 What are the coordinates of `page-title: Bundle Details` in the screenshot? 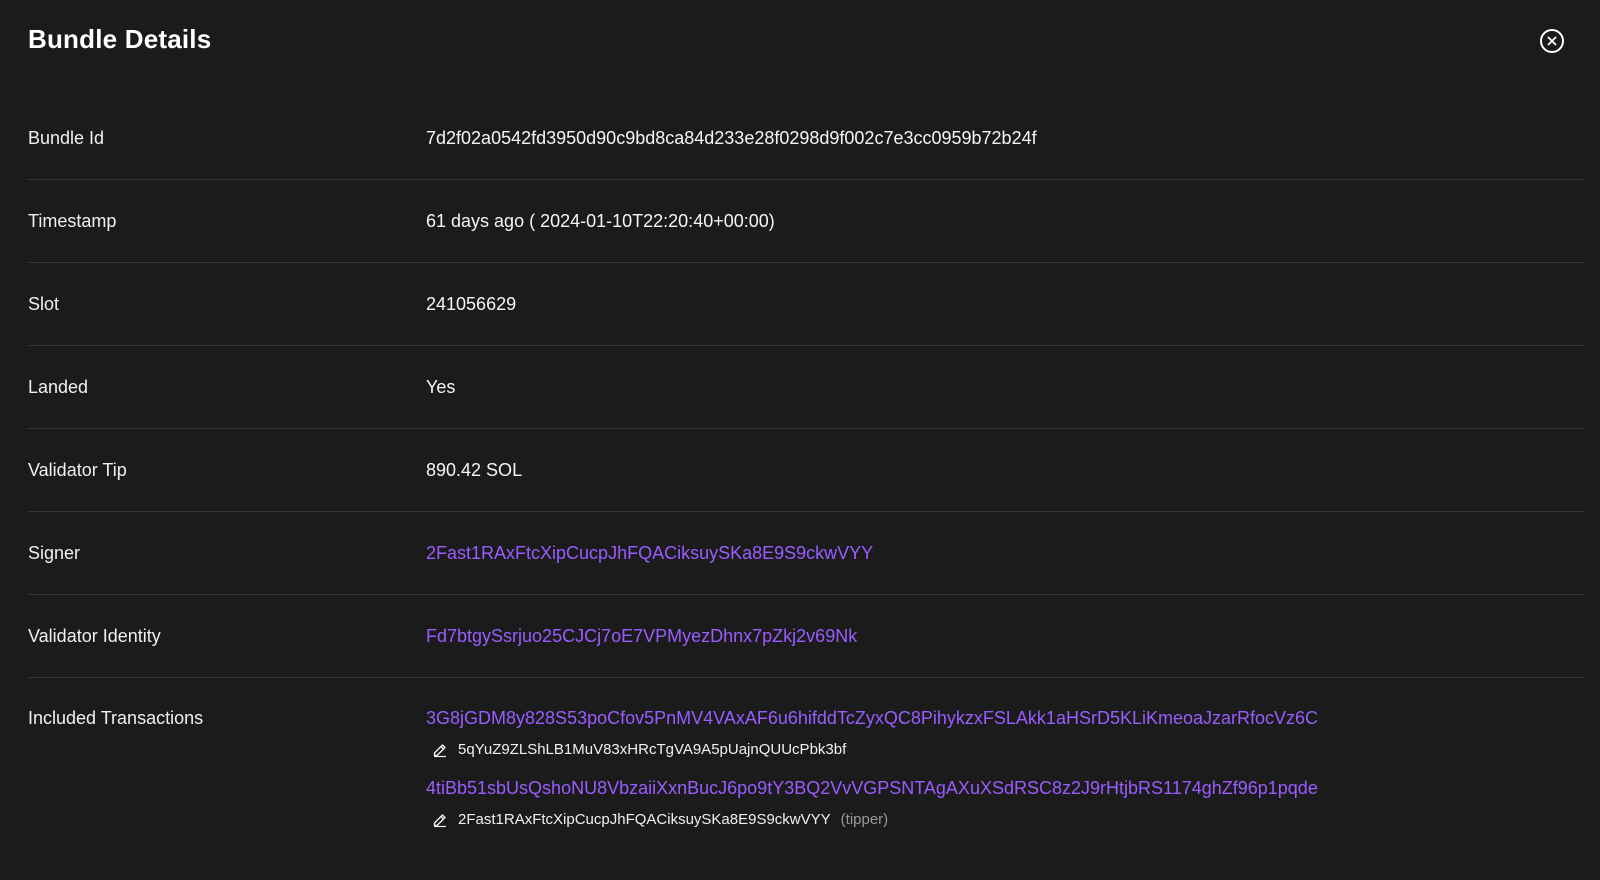 It's located at (119, 39).